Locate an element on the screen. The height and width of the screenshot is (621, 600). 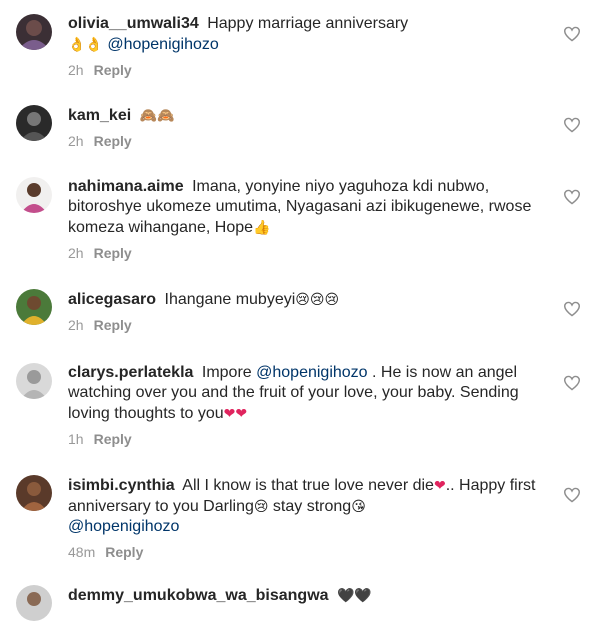
comment-text: All I know is that true love never die is located at coordinates (308, 485).